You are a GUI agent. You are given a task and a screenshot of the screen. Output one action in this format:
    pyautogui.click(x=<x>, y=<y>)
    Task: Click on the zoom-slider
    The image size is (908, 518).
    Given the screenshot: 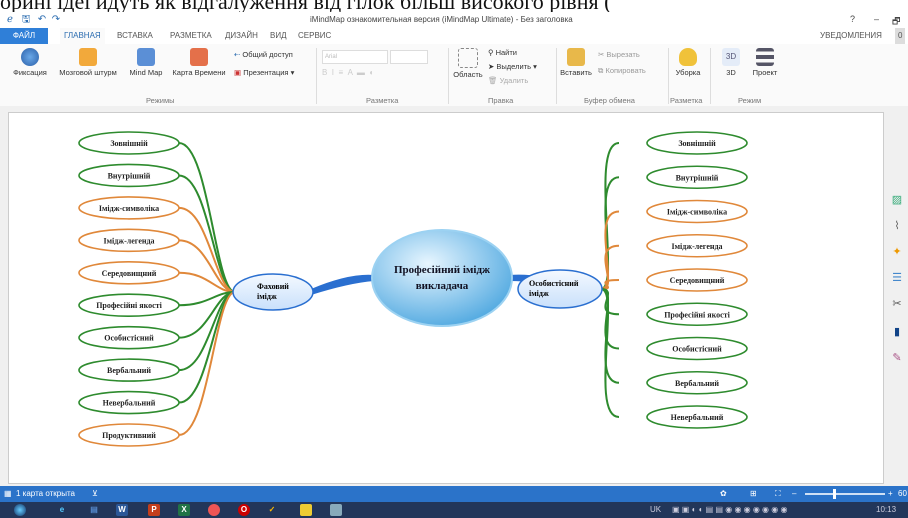 What is the action you would take?
    pyautogui.click(x=845, y=494)
    